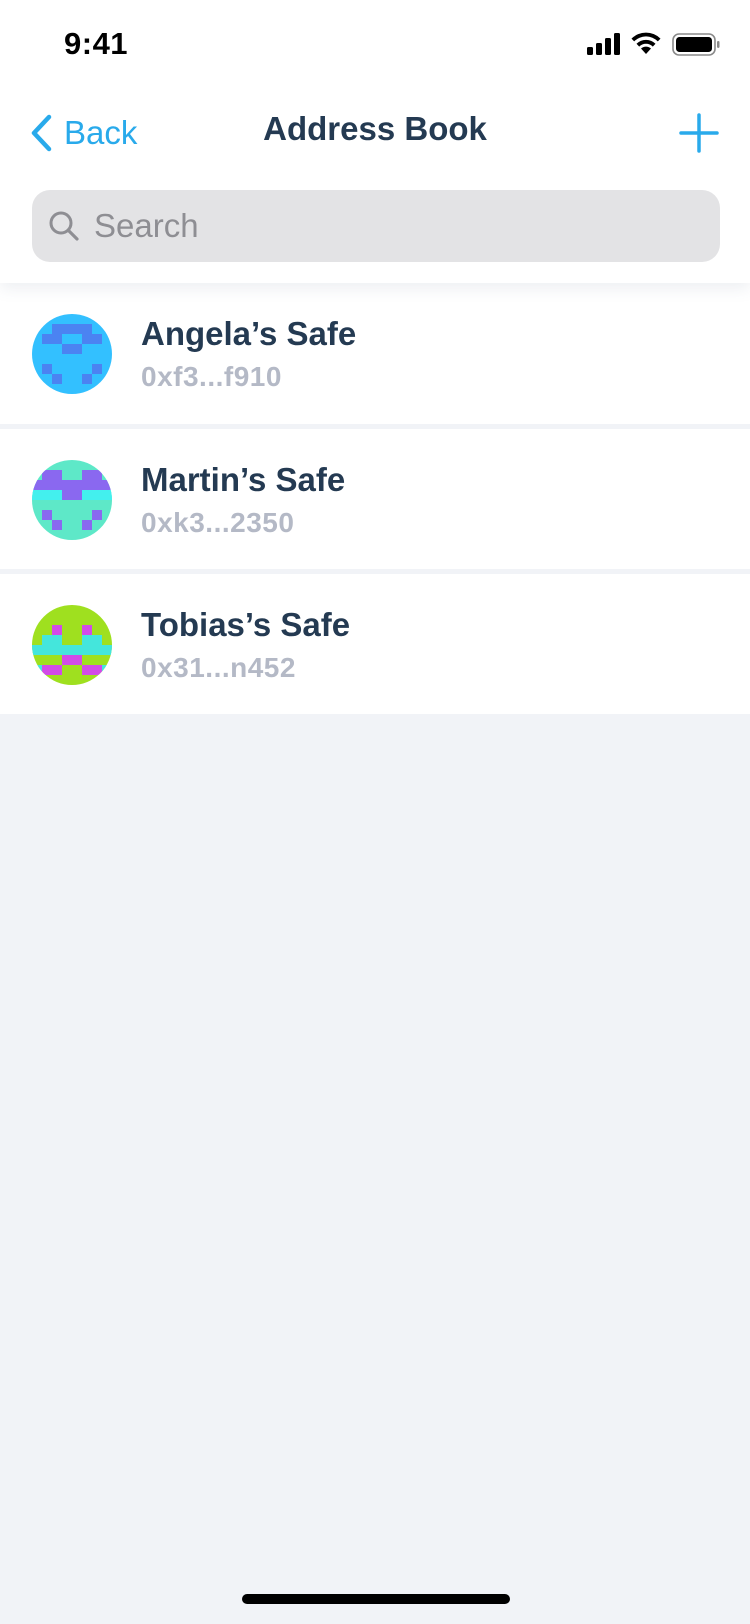  Describe the element at coordinates (375, 353) in the screenshot. I see `contact-row: Angela’s Safe 0xf3...f910` at that location.